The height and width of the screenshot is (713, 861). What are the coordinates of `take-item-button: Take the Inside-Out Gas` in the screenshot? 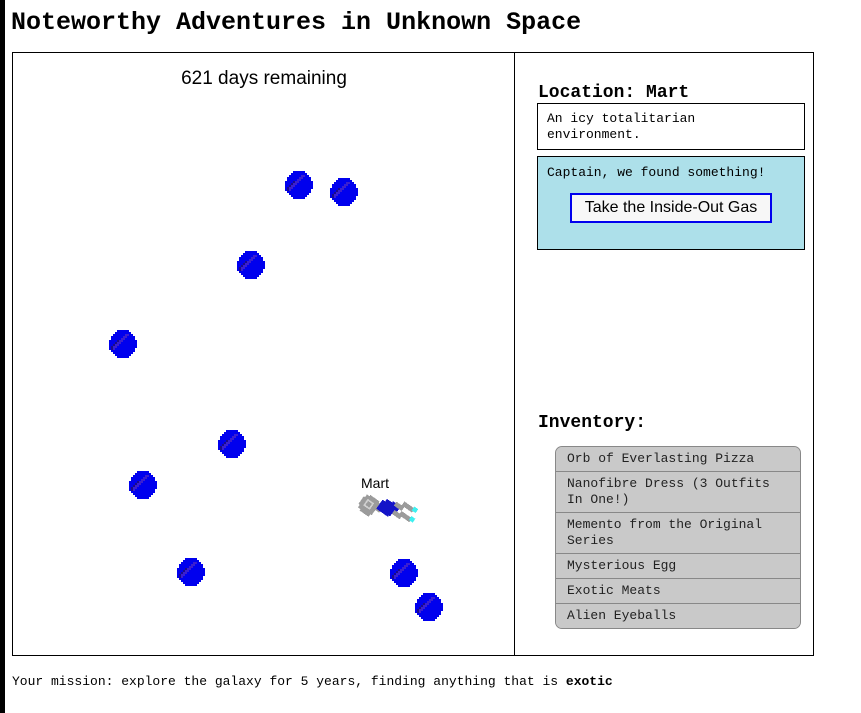 It's located at (671, 208).